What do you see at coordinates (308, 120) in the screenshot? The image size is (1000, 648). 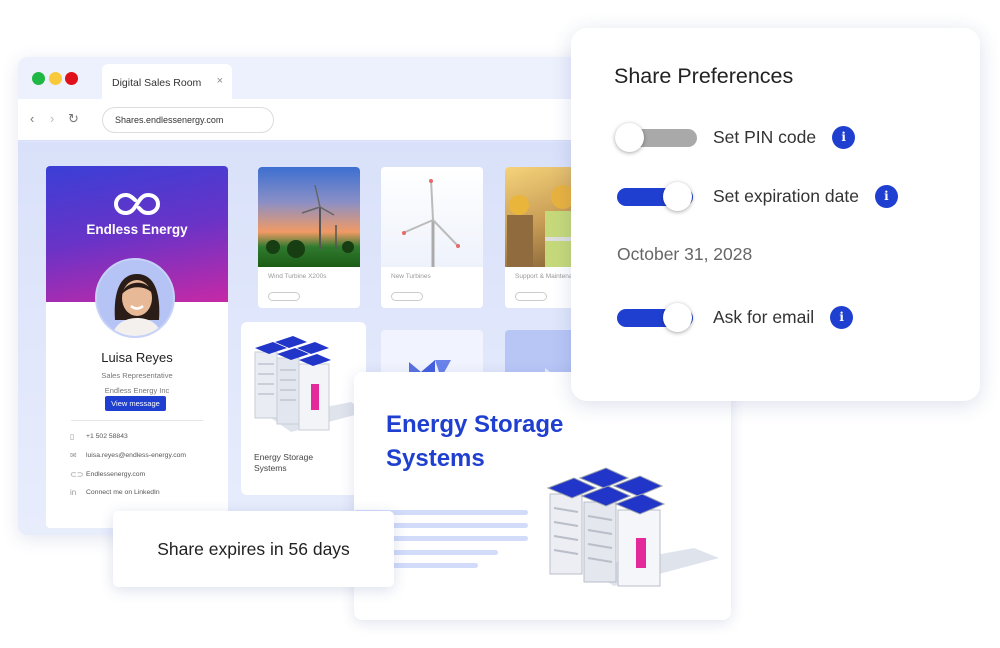 I see `browser-navbar: ‹ › ↻ Shares.endlessenergy.com` at bounding box center [308, 120].